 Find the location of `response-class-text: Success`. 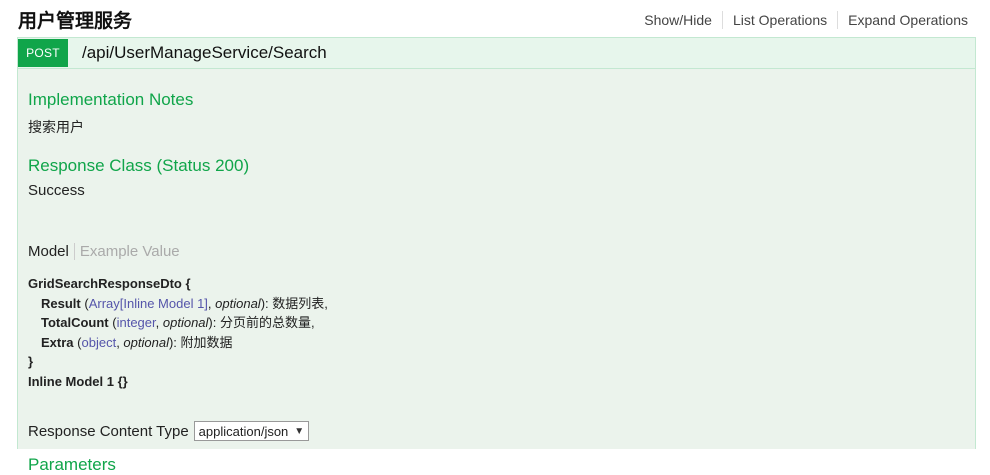

response-class-text: Success is located at coordinates (56, 190).